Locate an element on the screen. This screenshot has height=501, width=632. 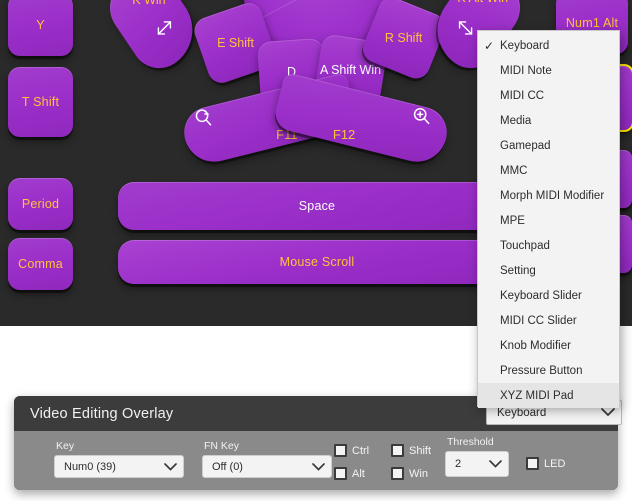
key-label: R Shift is located at coordinates (404, 37).